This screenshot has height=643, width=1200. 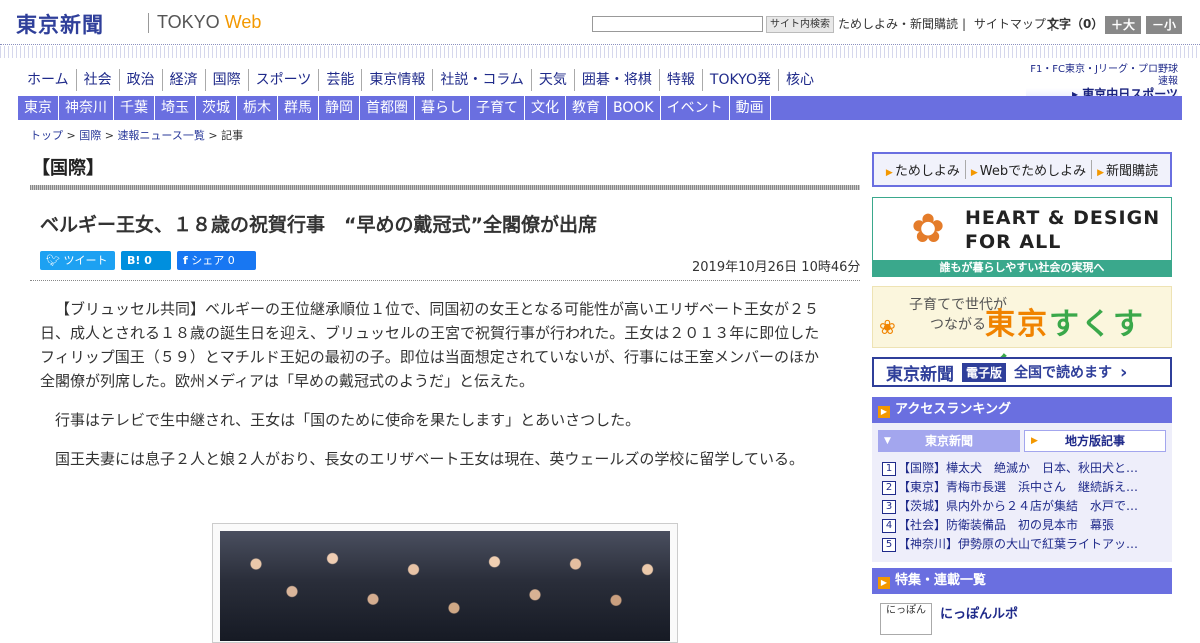 I want to click on breadcrumb-top: トップ, so click(x=46, y=135).